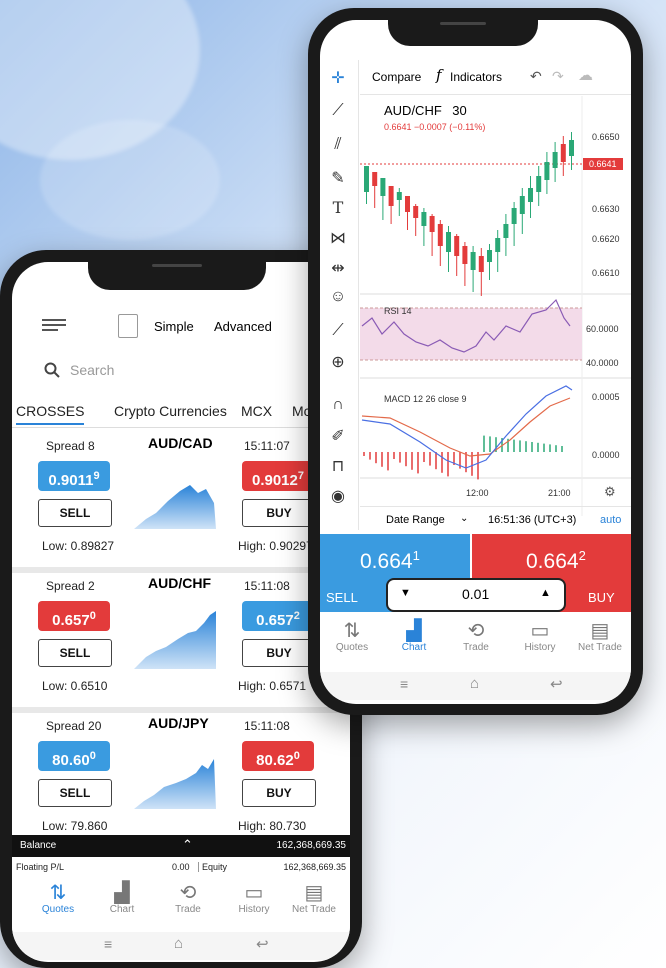 The width and height of the screenshot is (666, 968). What do you see at coordinates (74, 756) in the screenshot?
I see `sell-price: 80.600` at bounding box center [74, 756].